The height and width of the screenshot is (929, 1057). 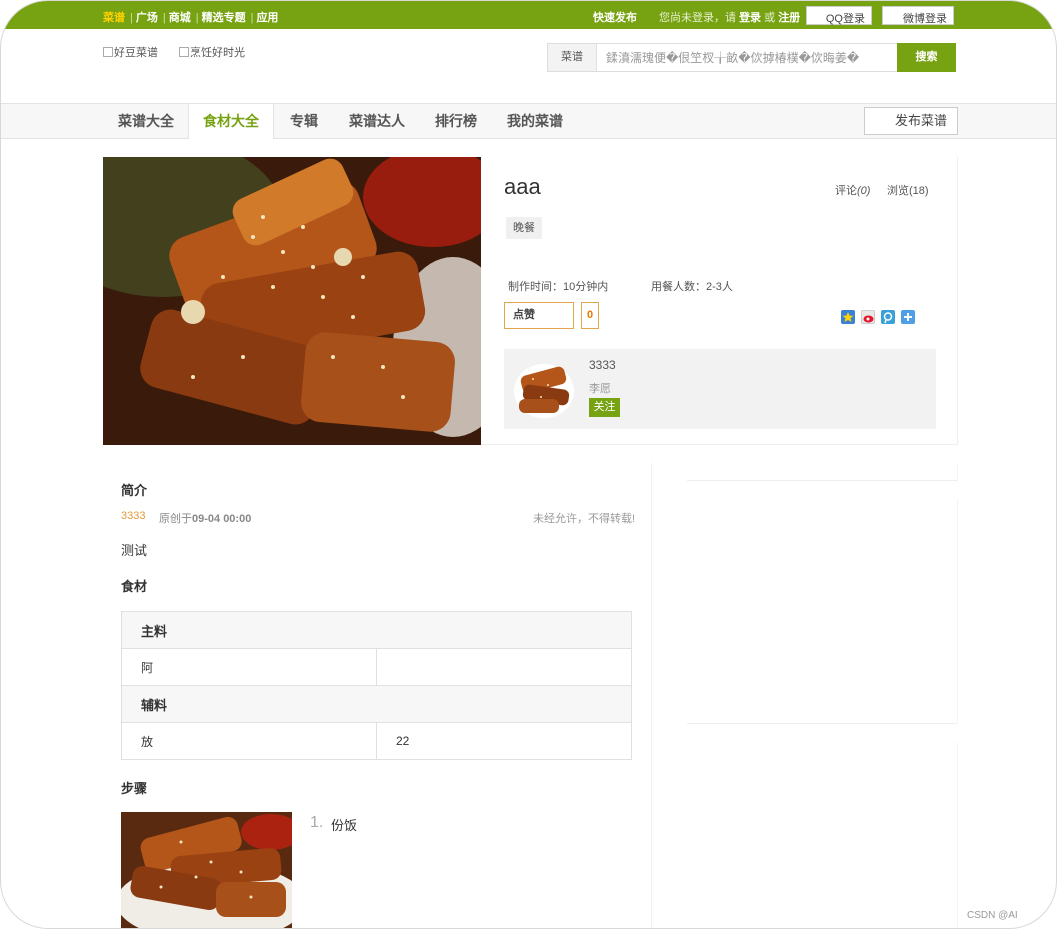 I want to click on created-date: 原创于09-04 00:00, so click(x=205, y=518).